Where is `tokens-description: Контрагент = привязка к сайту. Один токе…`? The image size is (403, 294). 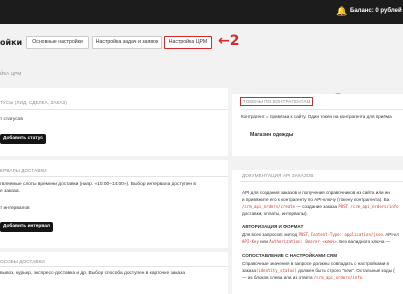 tokens-description: Контрагент = привязка к сайту. Один токе… is located at coordinates (316, 116).